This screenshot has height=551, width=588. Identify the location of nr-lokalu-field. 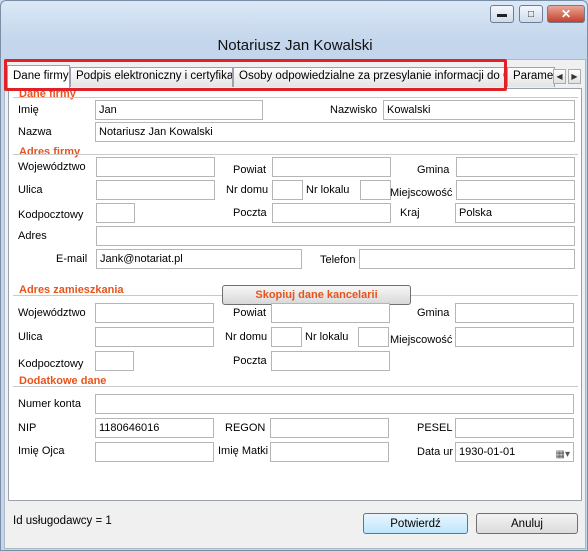
(375, 190).